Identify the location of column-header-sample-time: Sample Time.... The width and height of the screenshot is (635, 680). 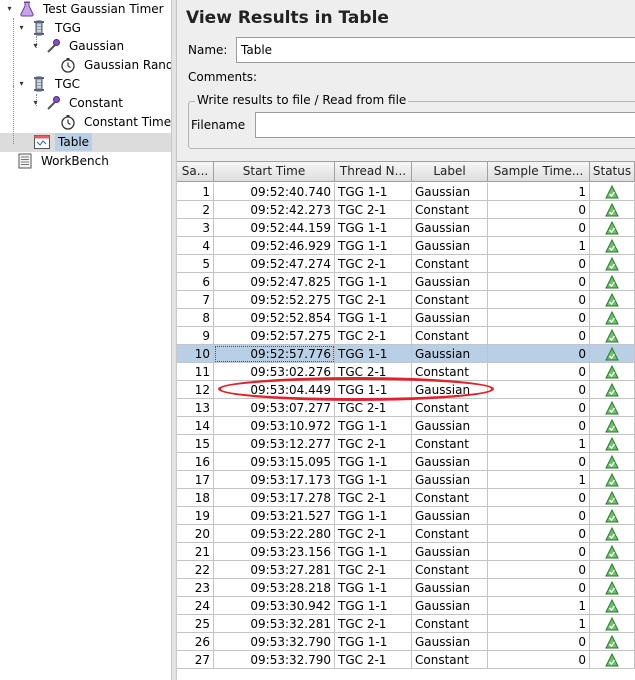
(539, 172).